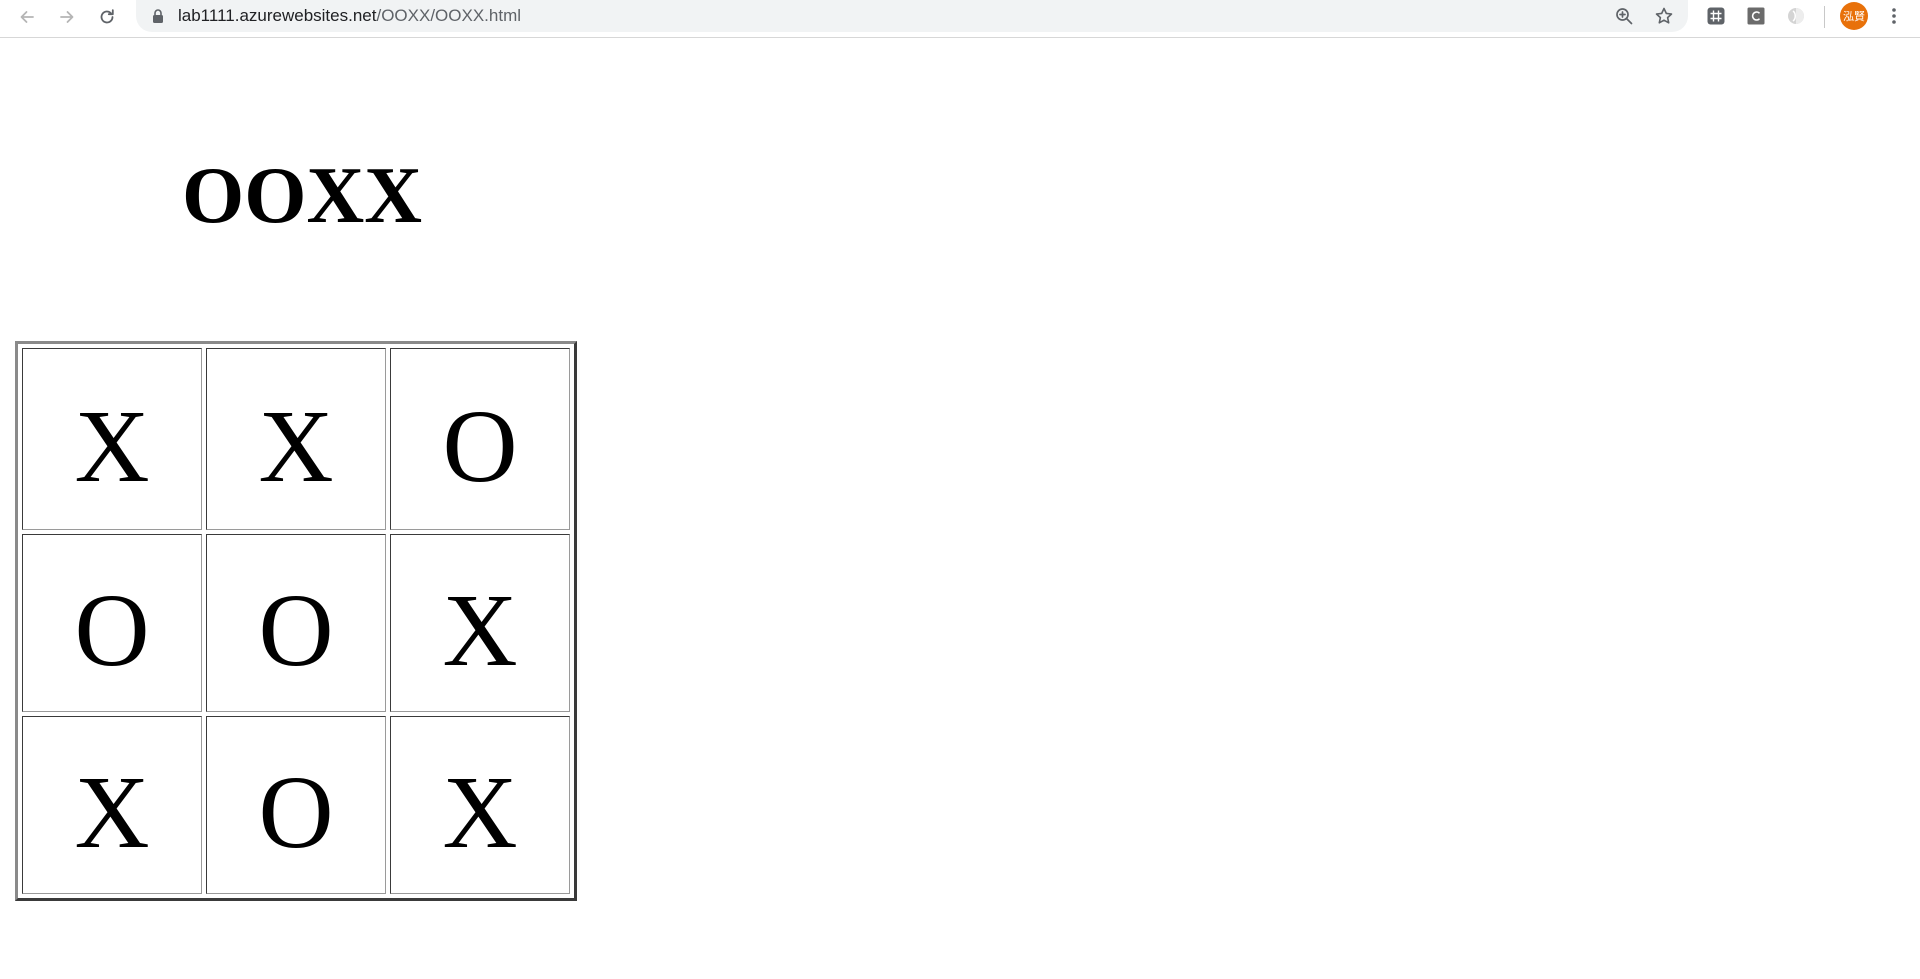 The image size is (1920, 979). I want to click on forward-button, so click(67, 17).